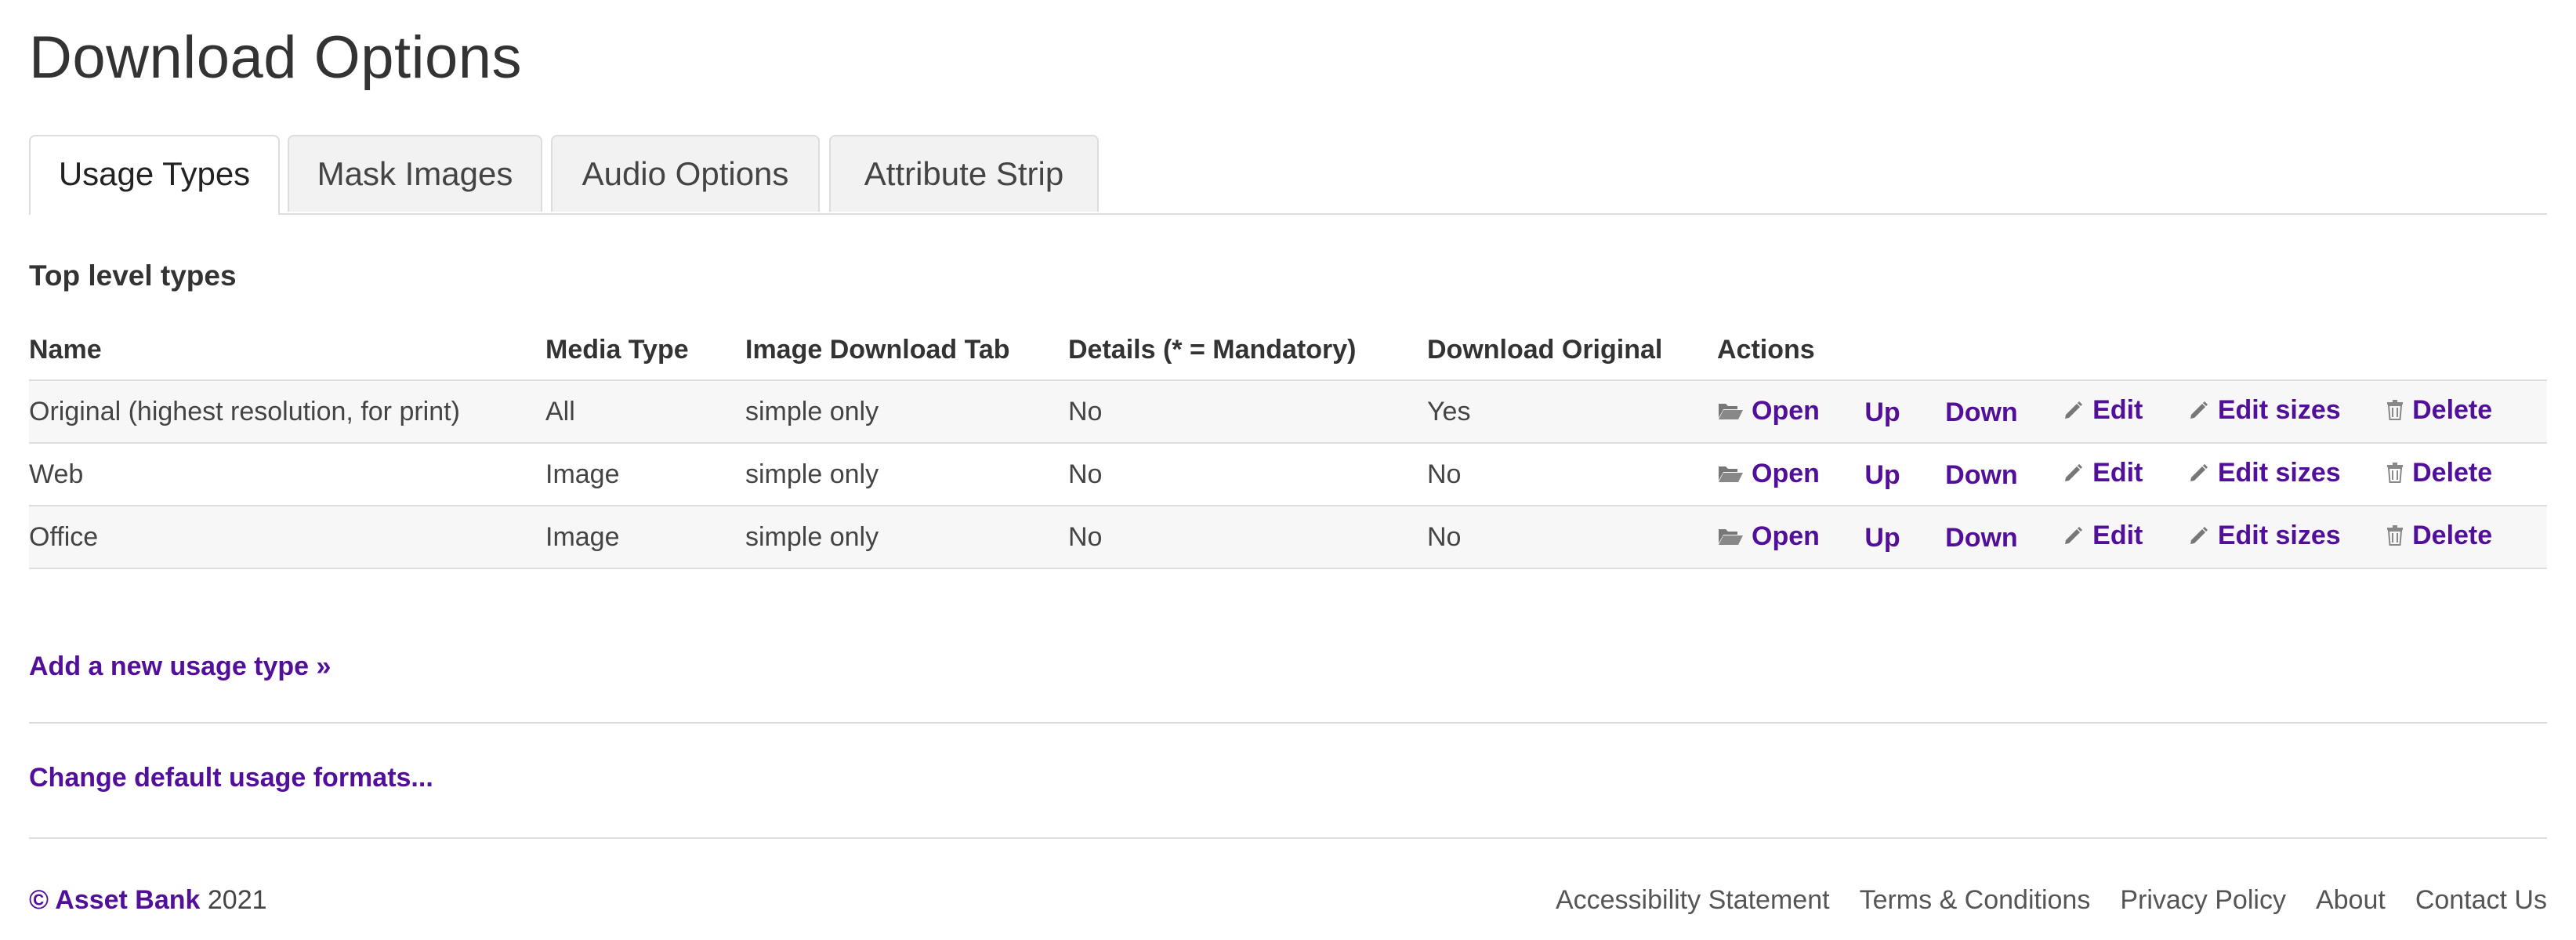 The image size is (2576, 940). I want to click on page-title: Download Options, so click(276, 58).